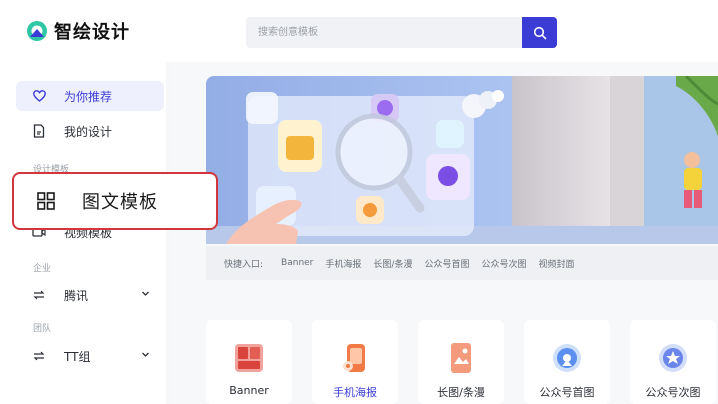 This screenshot has width=718, height=404. Describe the element at coordinates (90, 295) in the screenshot. I see `sidebar-item-company-tencent: 腾讯` at that location.